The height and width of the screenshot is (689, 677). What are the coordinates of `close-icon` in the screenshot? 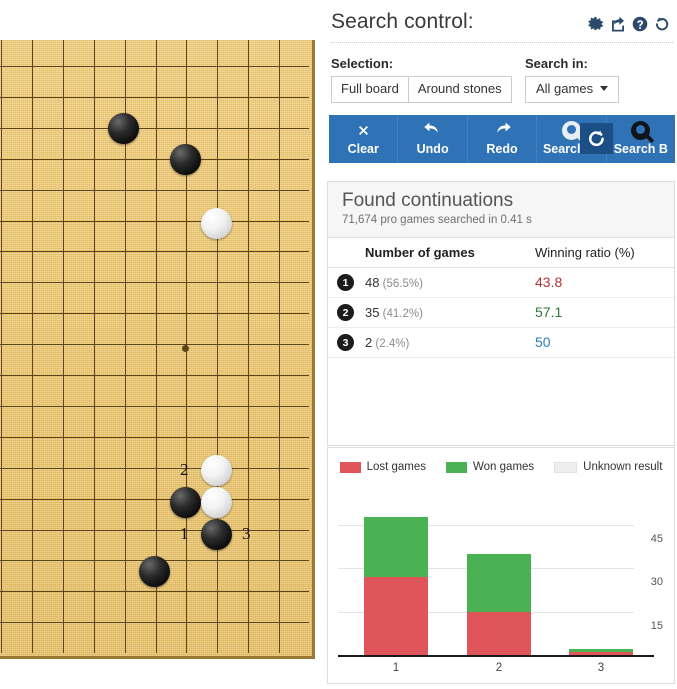 It's located at (363, 130).